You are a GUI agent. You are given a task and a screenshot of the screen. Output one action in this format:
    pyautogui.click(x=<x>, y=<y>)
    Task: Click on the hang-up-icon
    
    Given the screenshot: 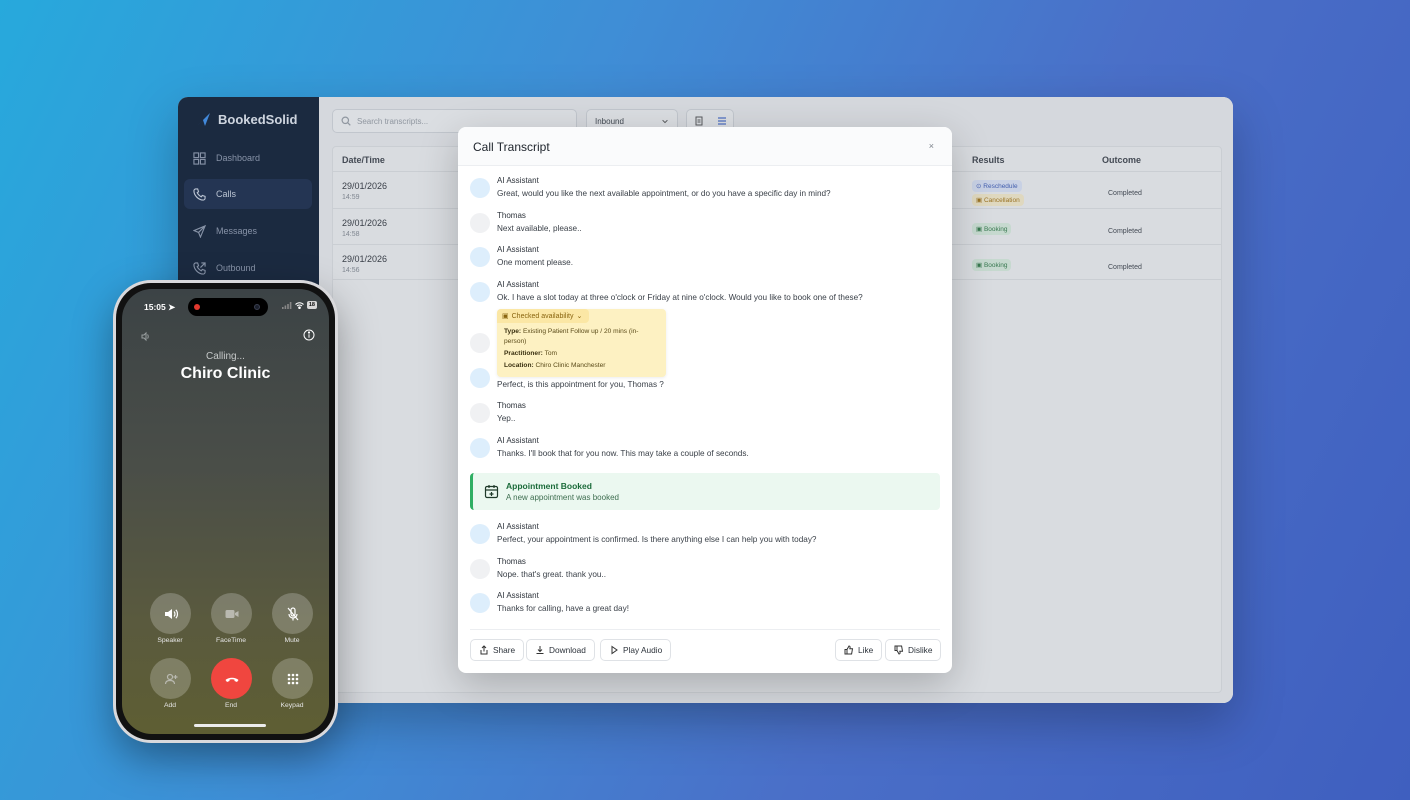 What is the action you would take?
    pyautogui.click(x=231, y=679)
    